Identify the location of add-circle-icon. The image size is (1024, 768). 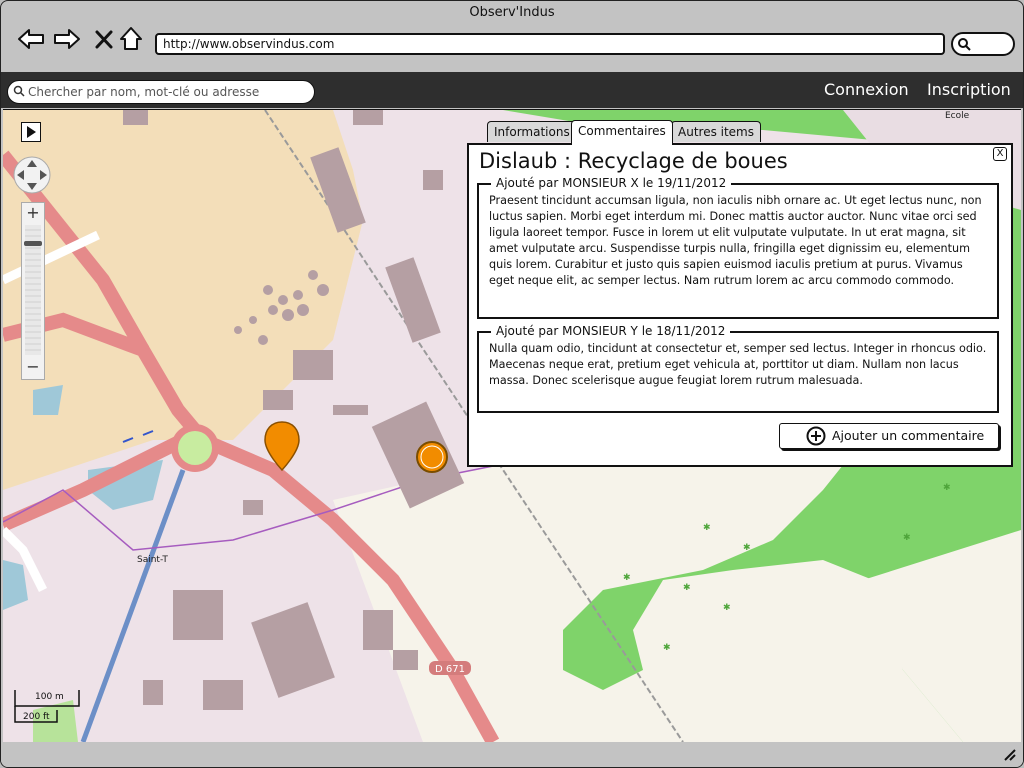
(816, 436).